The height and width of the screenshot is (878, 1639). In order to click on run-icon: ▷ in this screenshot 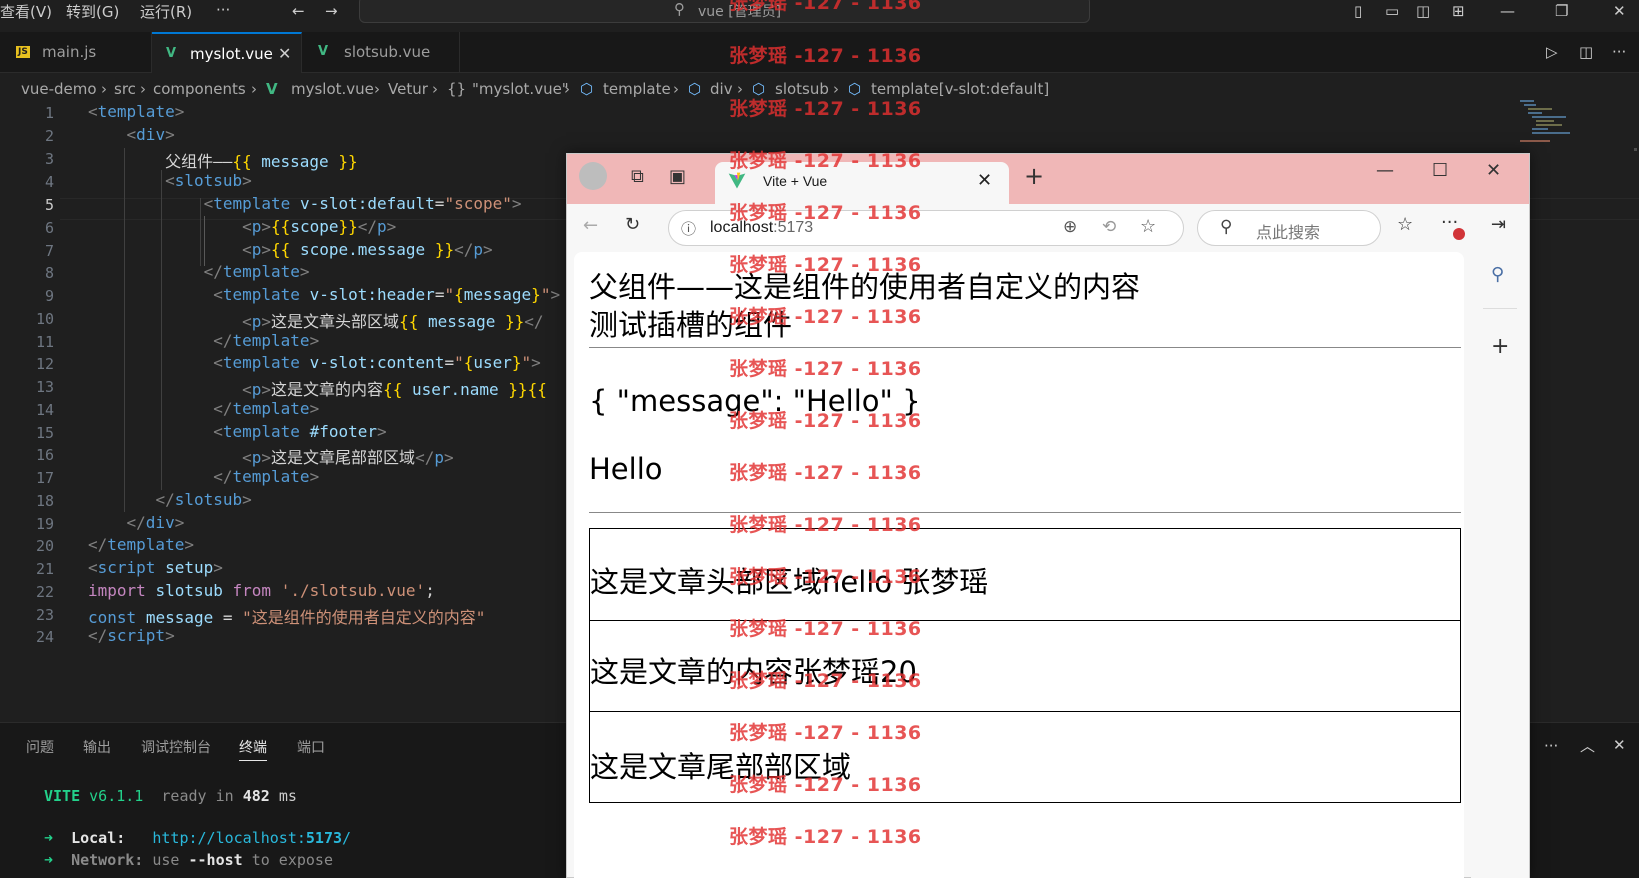, I will do `click(1552, 52)`.